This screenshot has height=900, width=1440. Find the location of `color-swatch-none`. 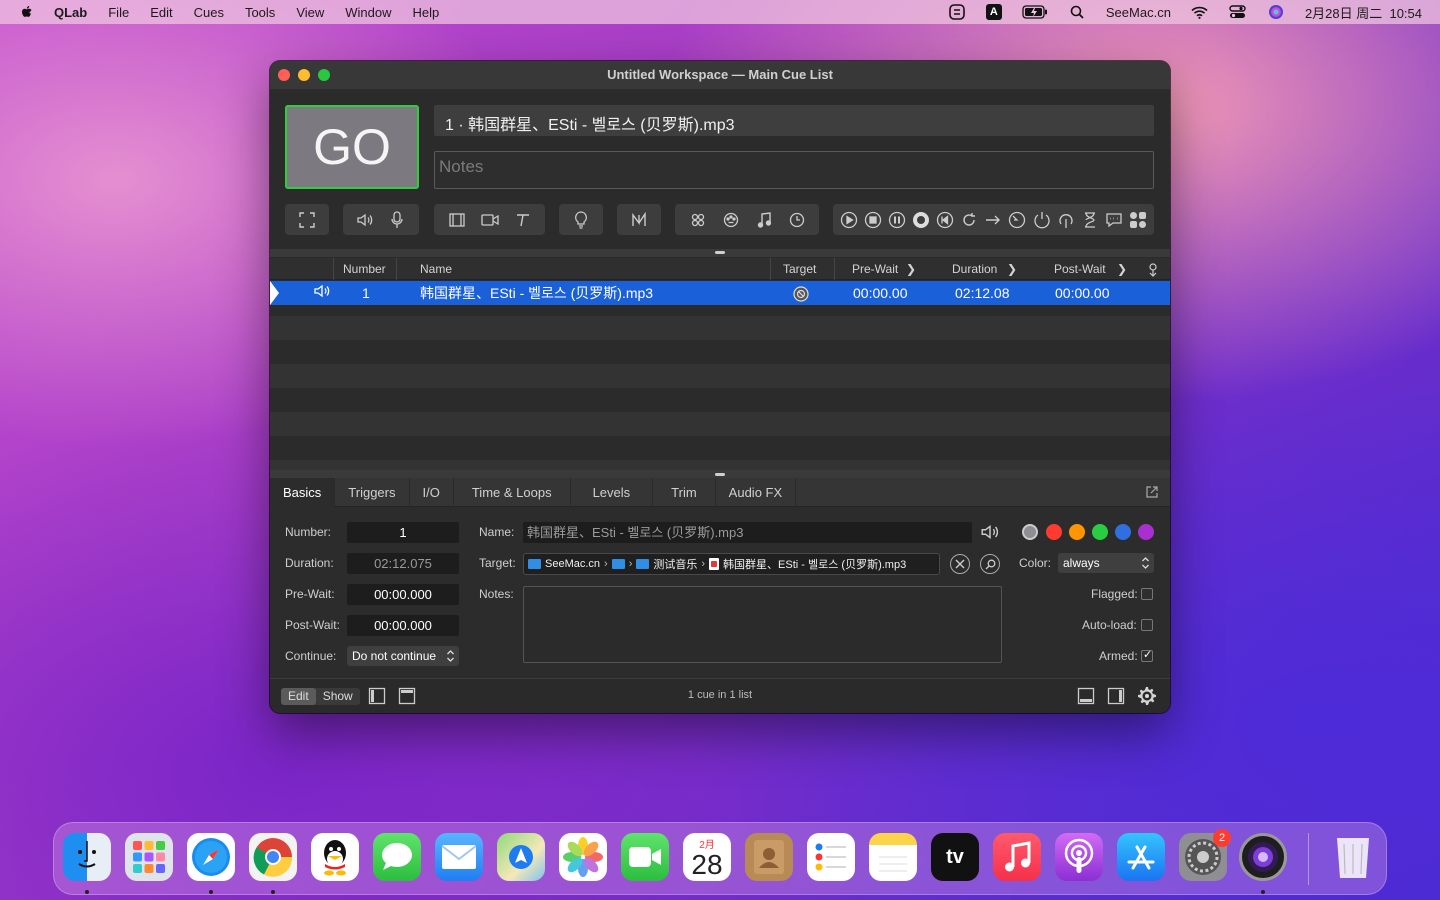

color-swatch-none is located at coordinates (1030, 532).